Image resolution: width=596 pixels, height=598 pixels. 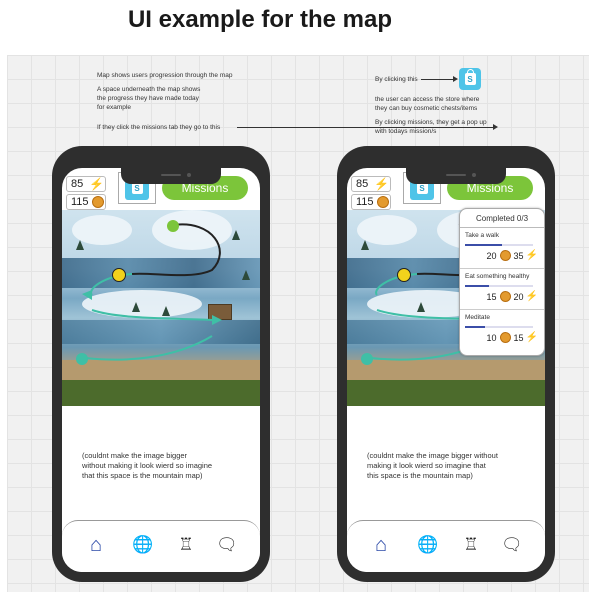 I want to click on reward-coins: 10, so click(x=491, y=337).